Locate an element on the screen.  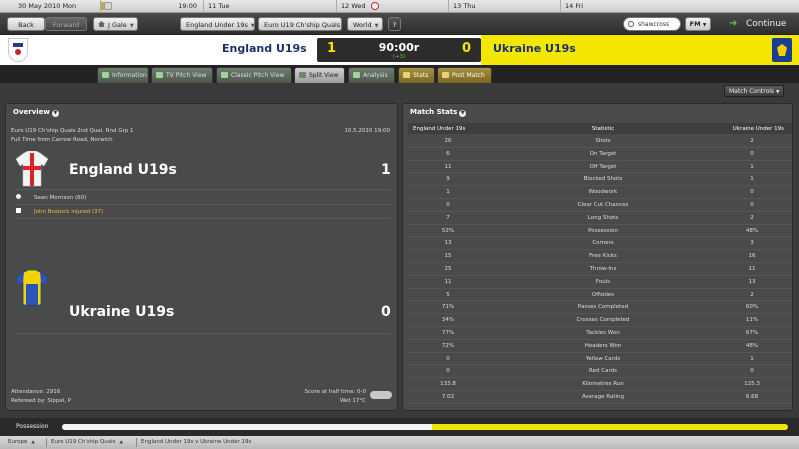
stat-home-value: 9 is located at coordinates (448, 179).